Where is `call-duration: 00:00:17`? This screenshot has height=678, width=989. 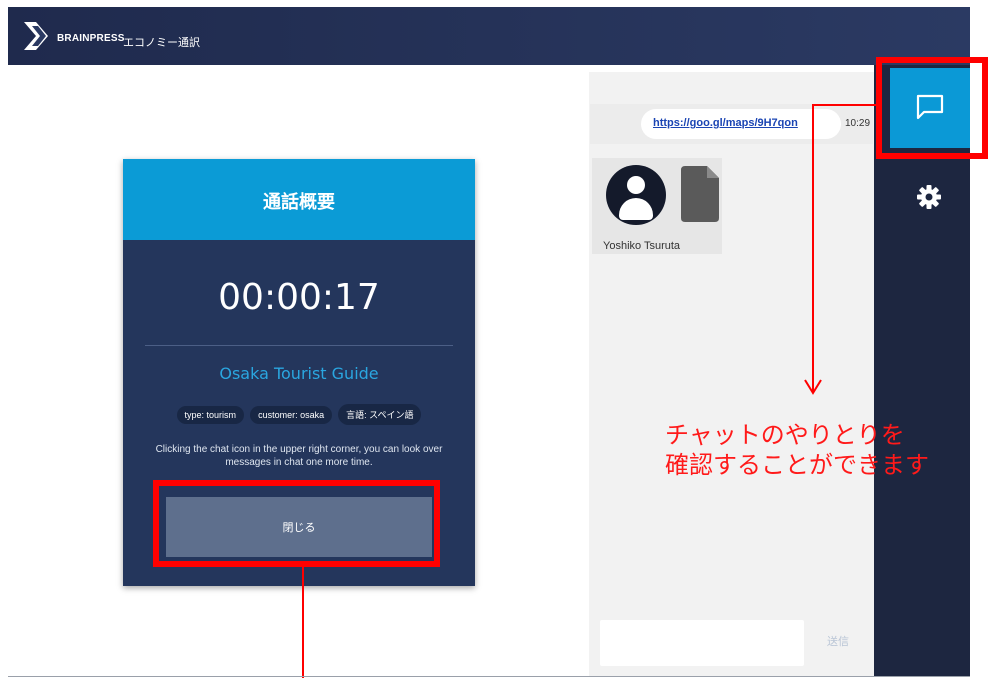 call-duration: 00:00:17 is located at coordinates (299, 297).